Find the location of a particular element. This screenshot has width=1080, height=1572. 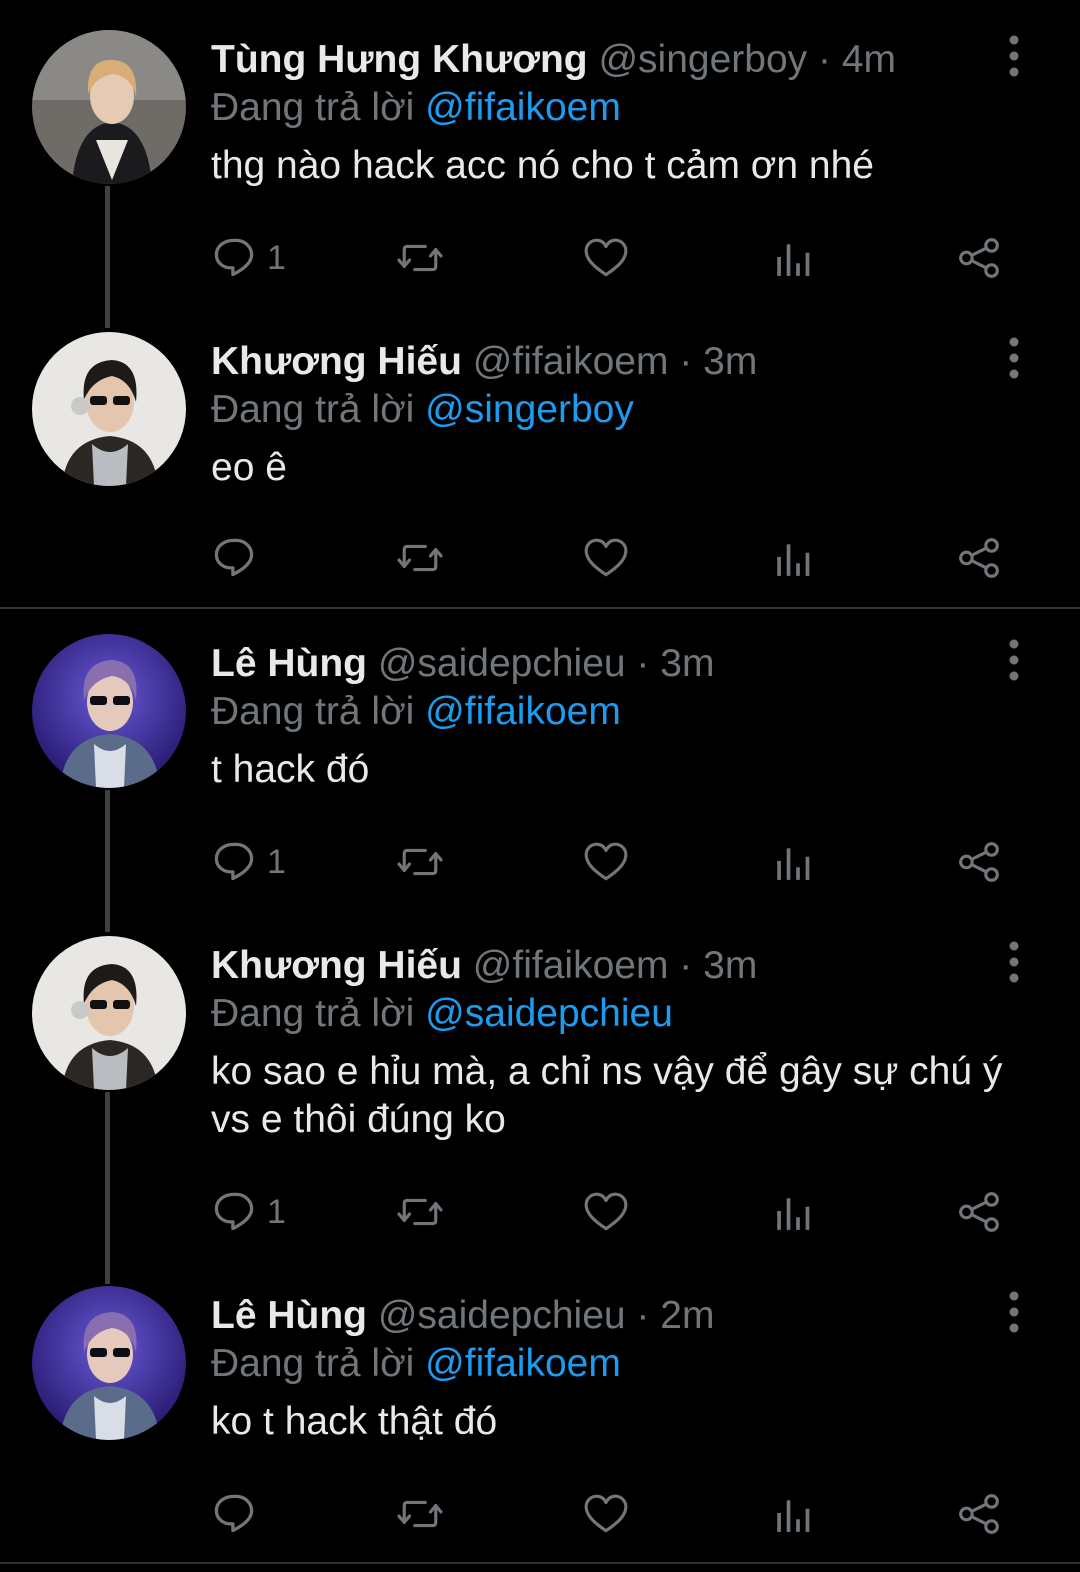

tweet-text: t hack đó is located at coordinates (290, 769).